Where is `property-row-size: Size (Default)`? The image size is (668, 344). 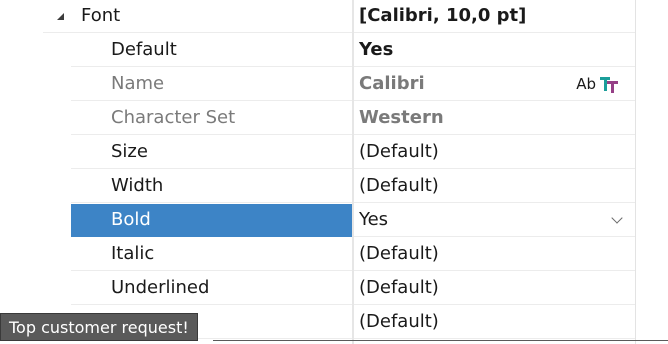
property-row-size: Size (Default) is located at coordinates (339, 153).